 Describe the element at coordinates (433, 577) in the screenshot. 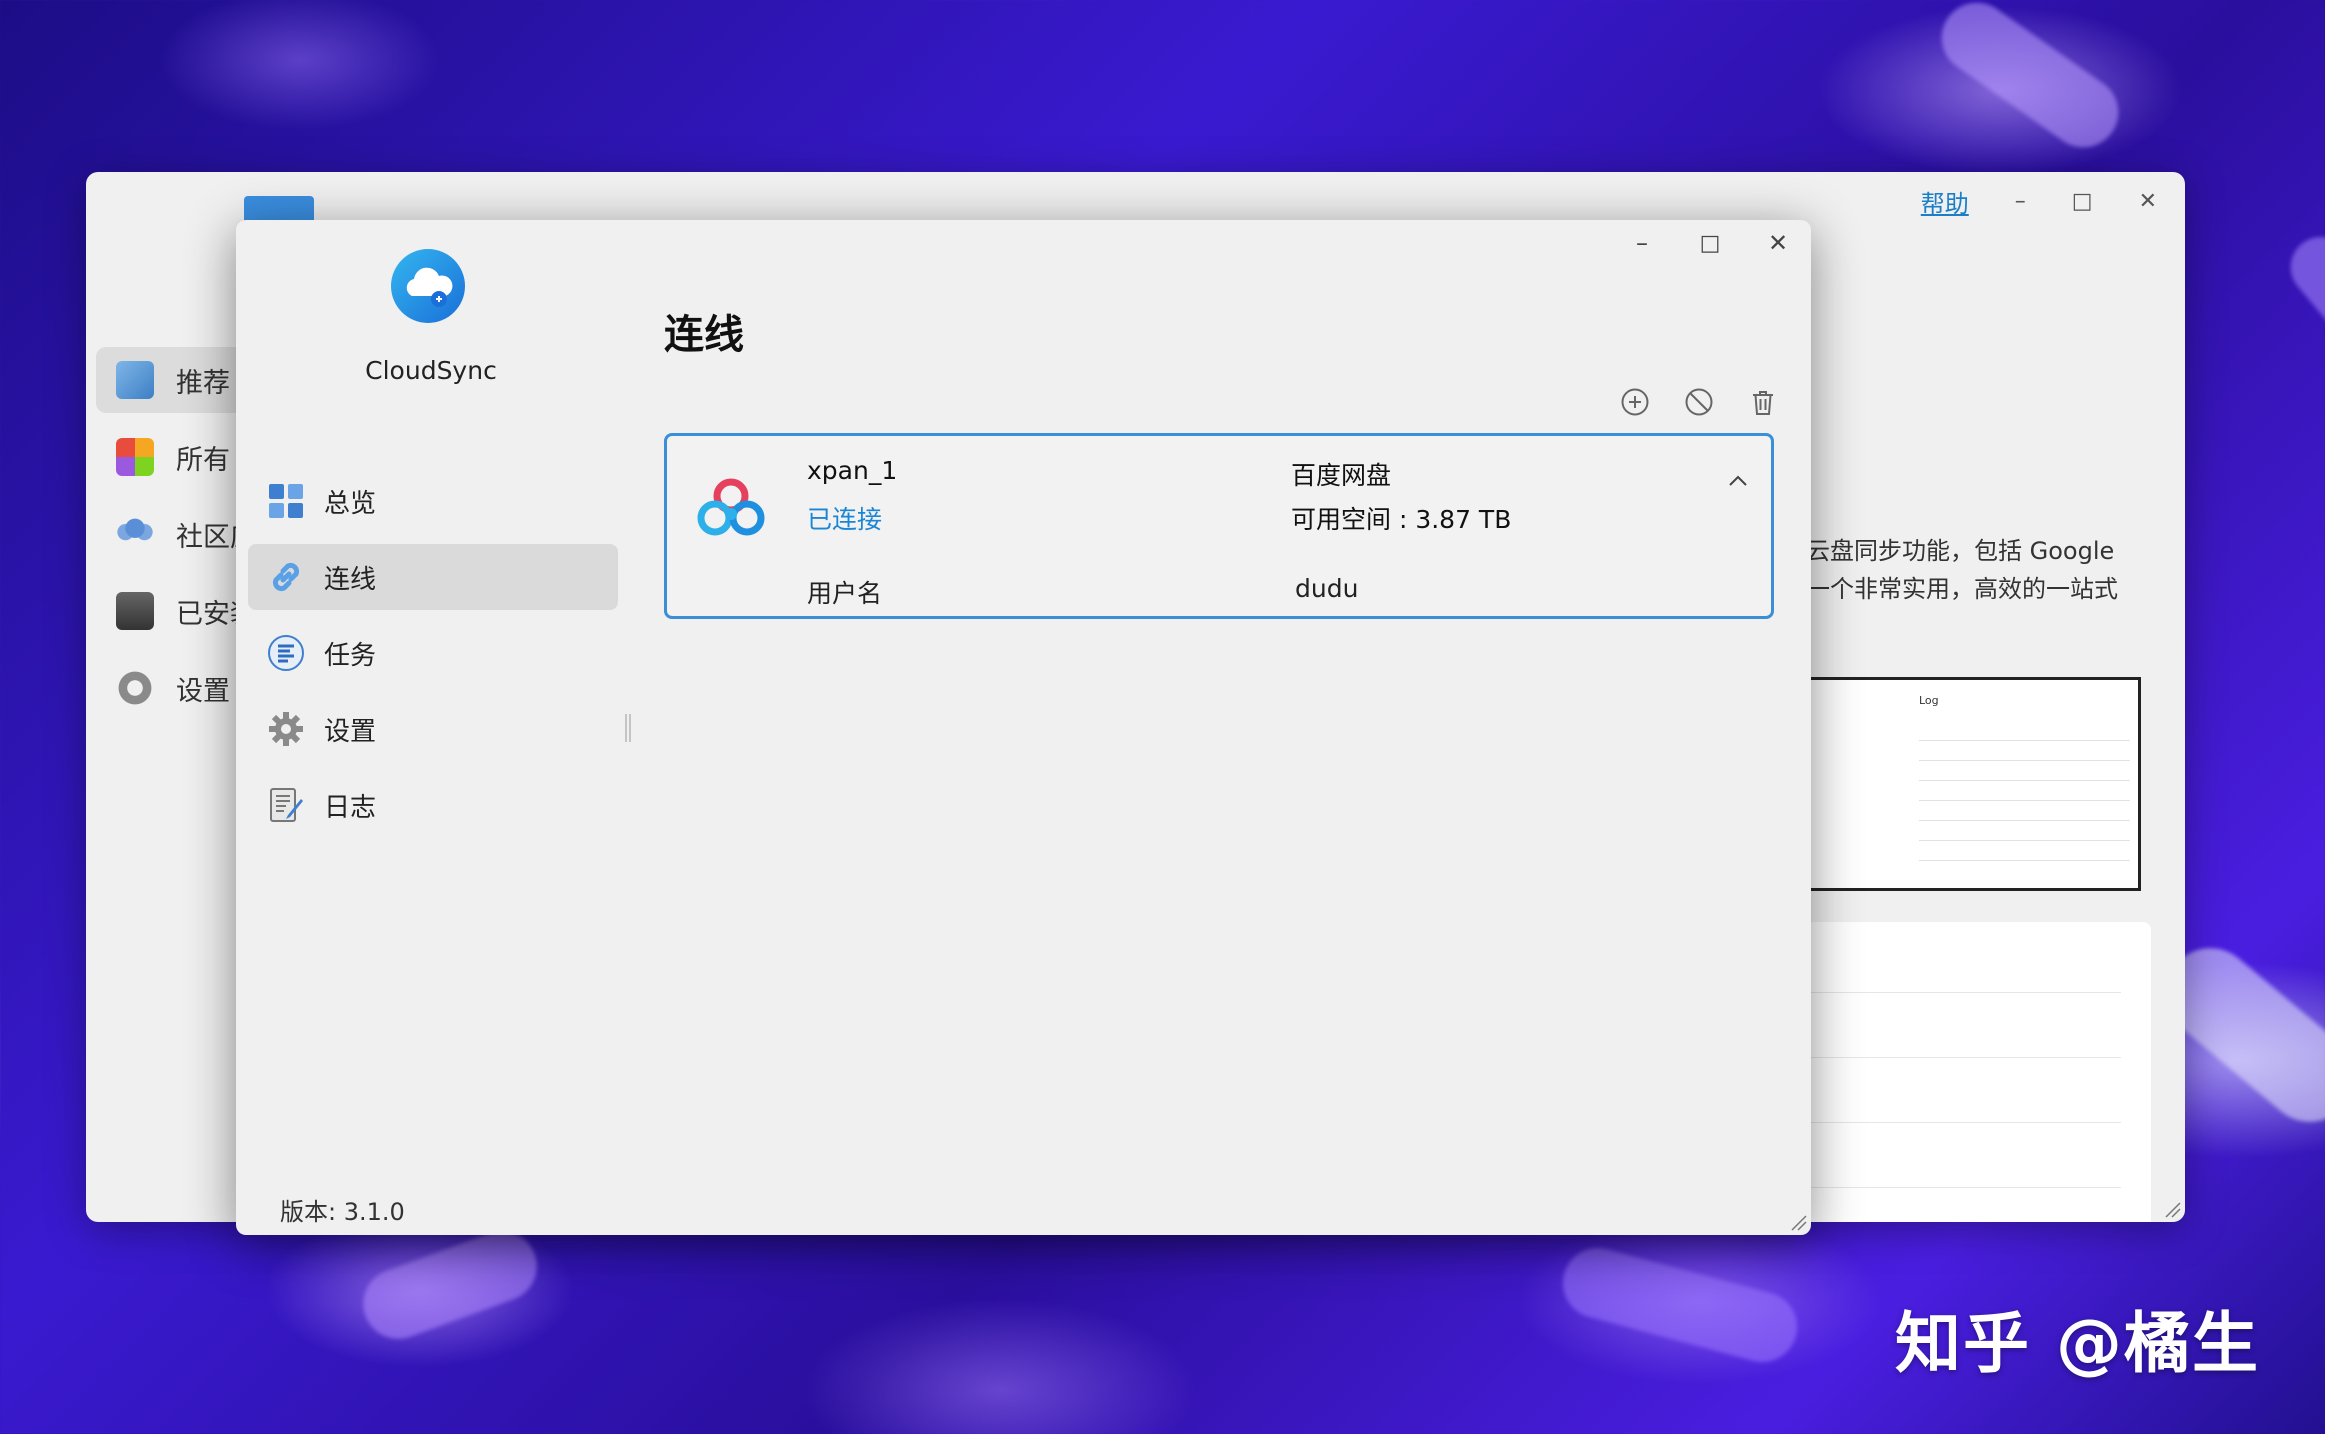

I see `nav-item-connections: 连线` at that location.